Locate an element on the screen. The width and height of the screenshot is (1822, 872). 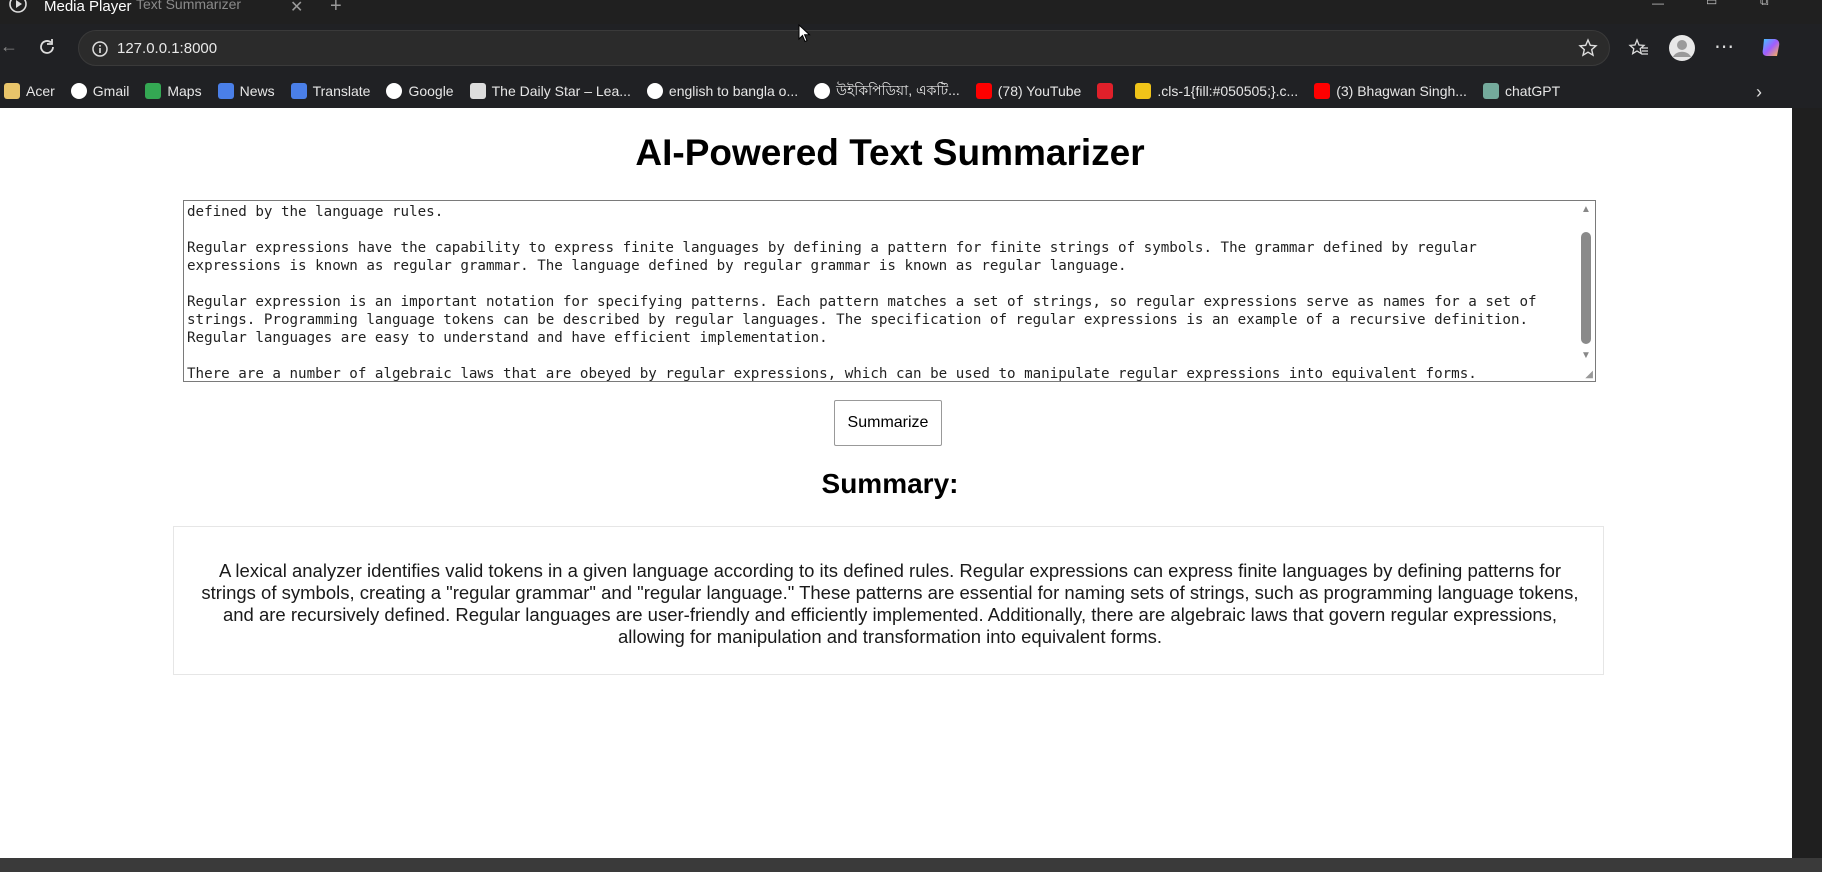
tab-text-summarizer: Text Summarizer is located at coordinates (215, 9).